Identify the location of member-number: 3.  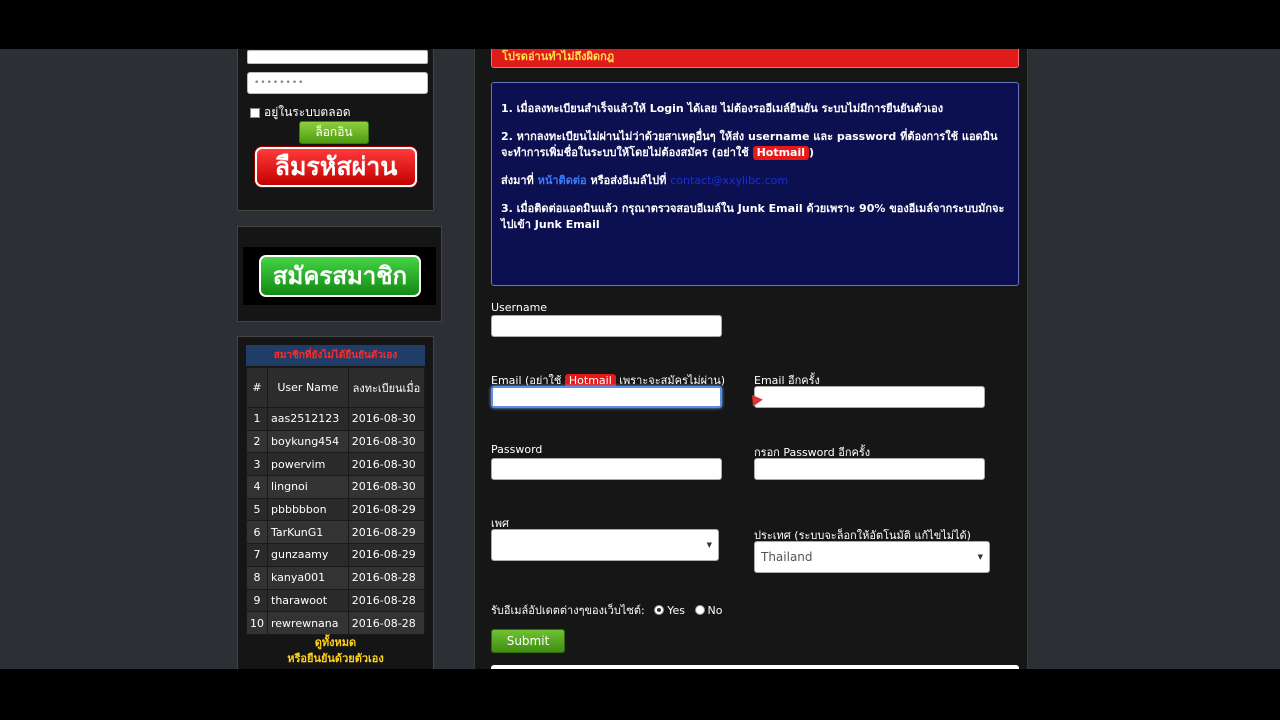
(257, 464).